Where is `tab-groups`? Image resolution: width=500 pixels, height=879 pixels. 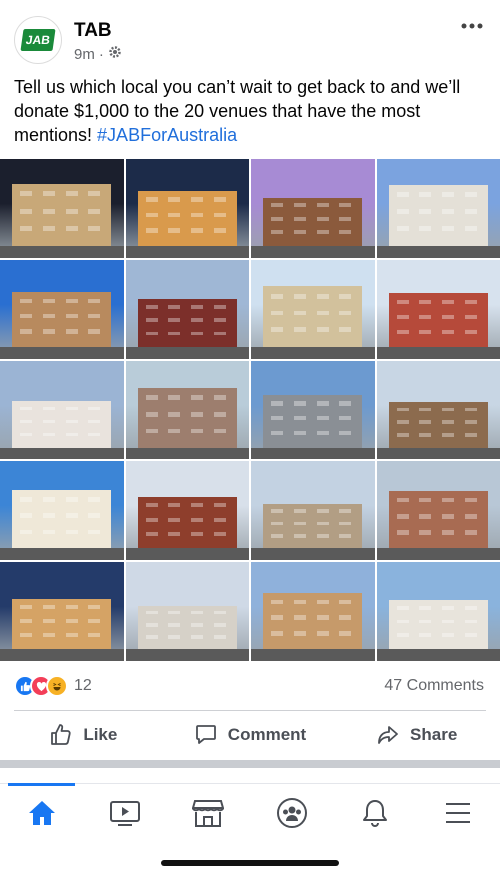
tab-groups is located at coordinates (291, 812).